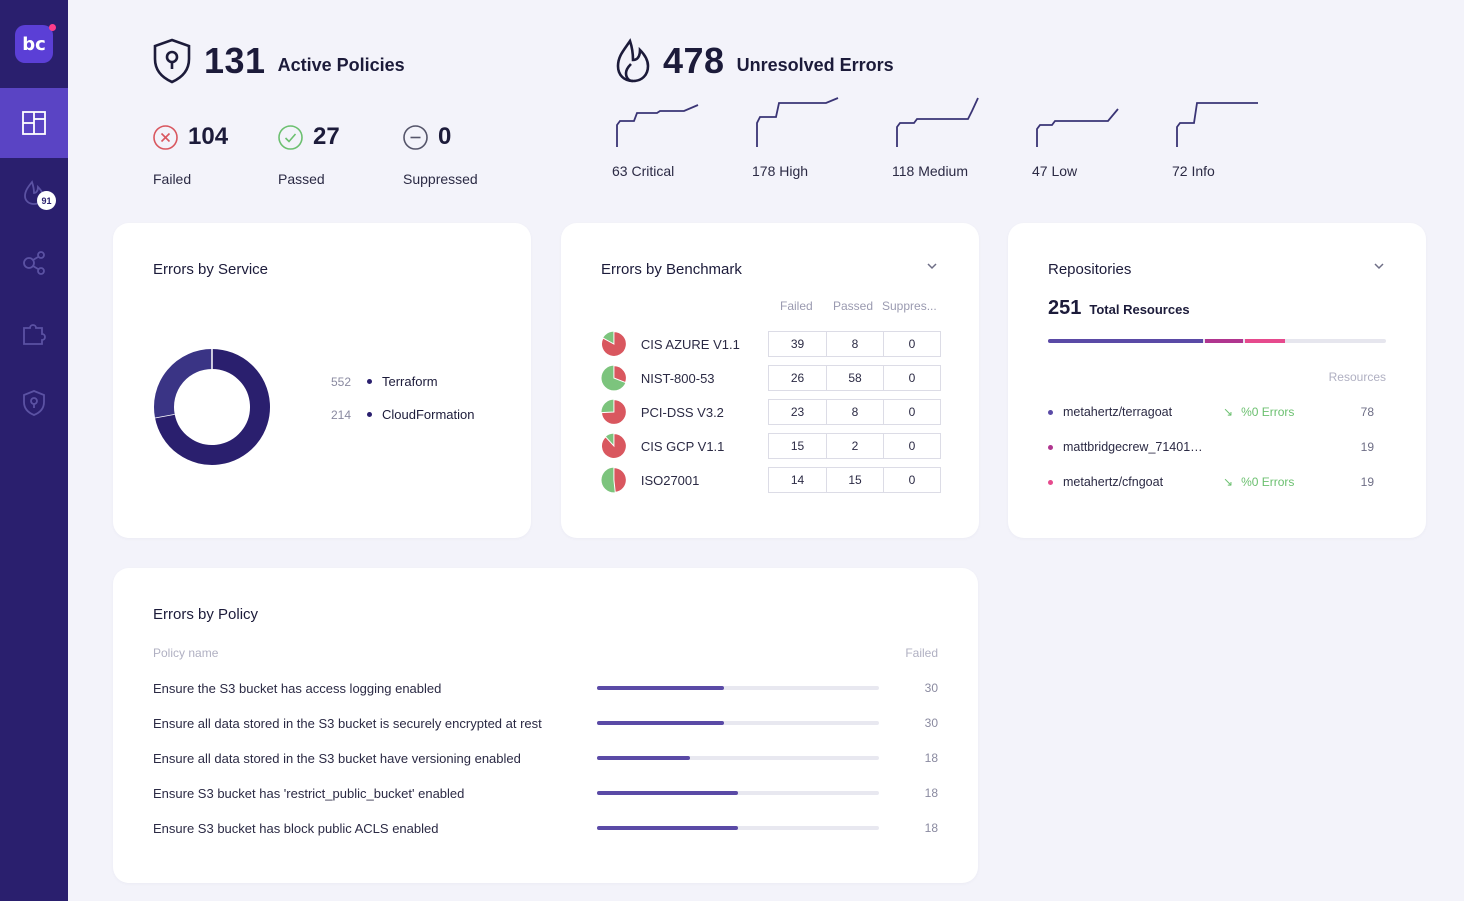  Describe the element at coordinates (341, 381) in the screenshot. I see `legend-value: 552` at that location.